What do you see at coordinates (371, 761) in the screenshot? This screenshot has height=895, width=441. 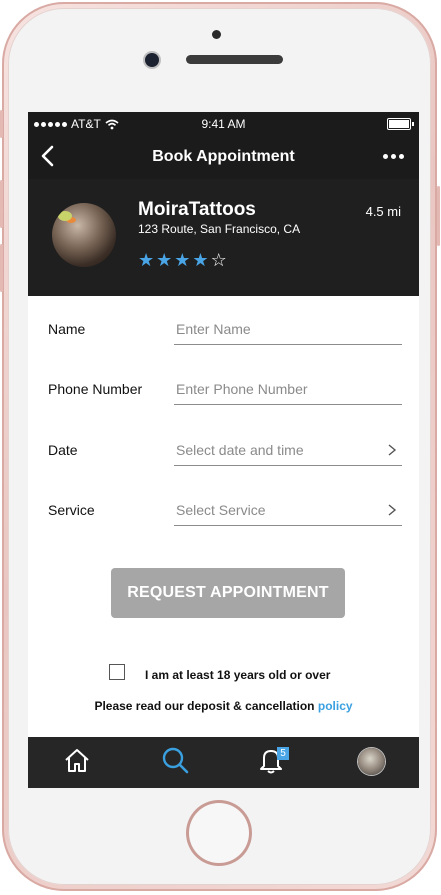 I see `profile-avatar` at bounding box center [371, 761].